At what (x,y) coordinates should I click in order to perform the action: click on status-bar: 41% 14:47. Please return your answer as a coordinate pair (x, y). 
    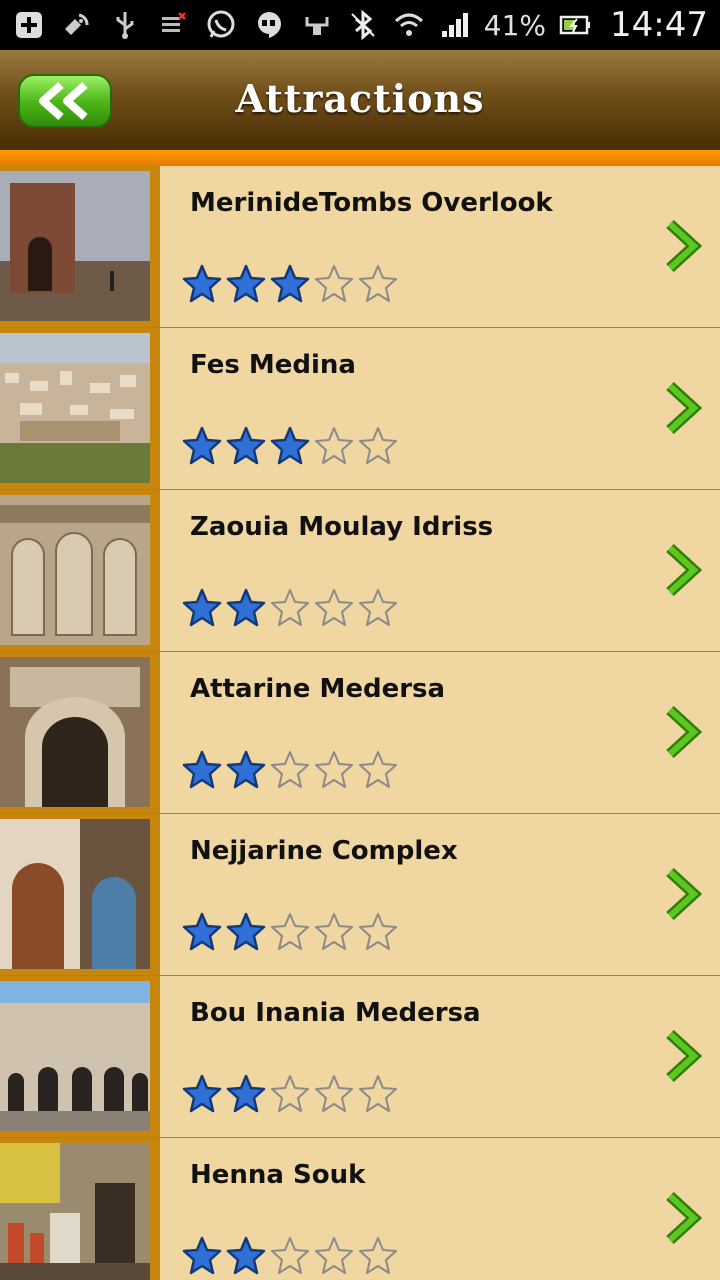
    Looking at the image, I should click on (360, 25).